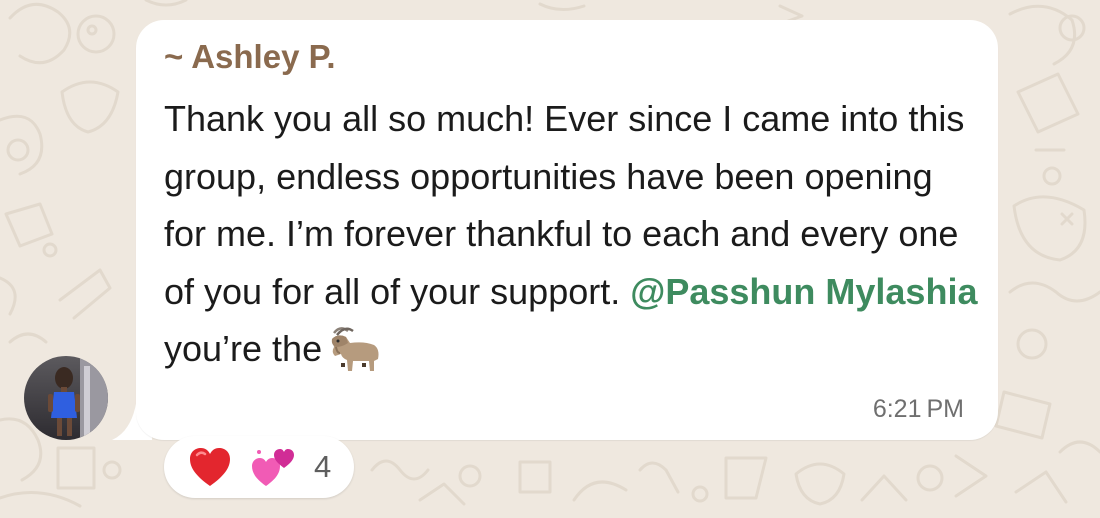 Image resolution: width=1100 pixels, height=518 pixels. What do you see at coordinates (250, 57) in the screenshot?
I see `sender-name: ~ Ashley P.` at bounding box center [250, 57].